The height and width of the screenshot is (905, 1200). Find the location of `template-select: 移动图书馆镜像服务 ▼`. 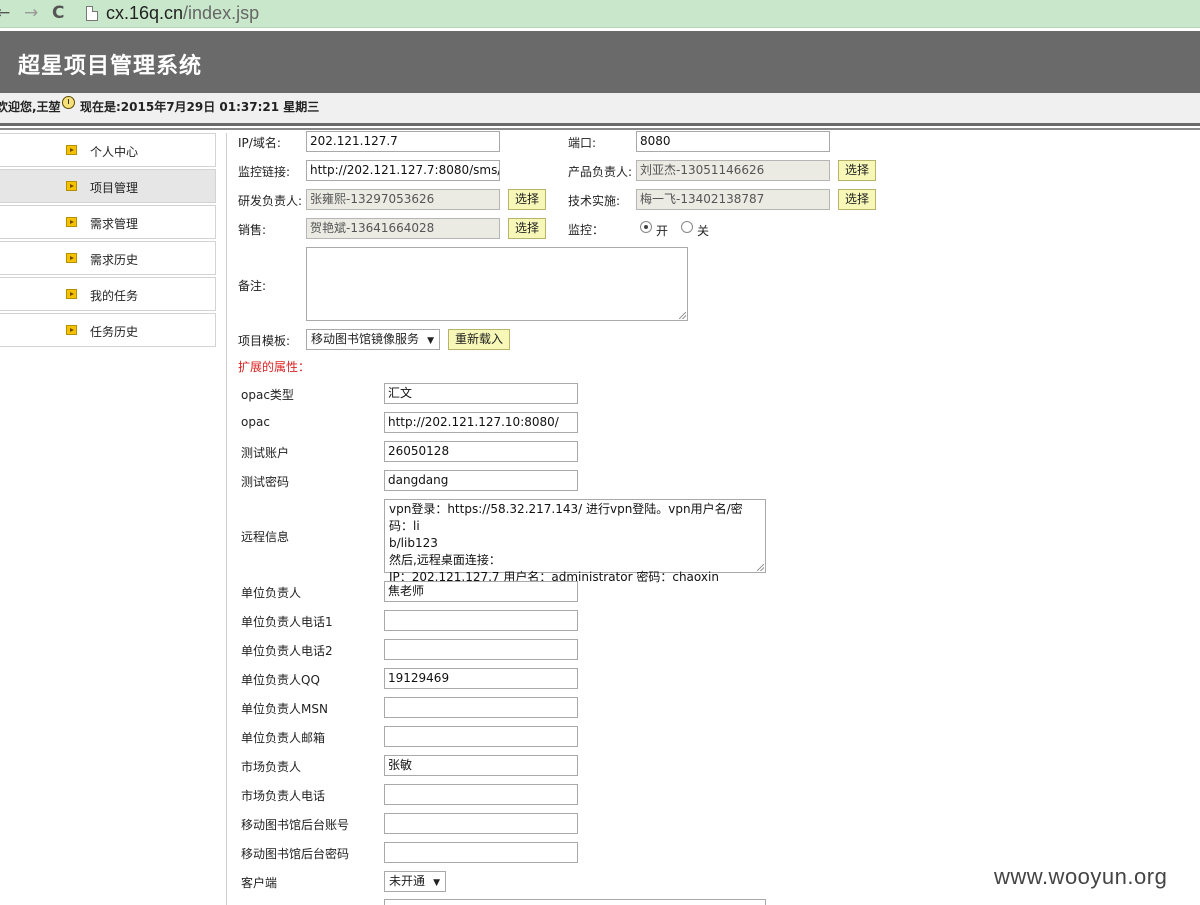

template-select: 移动图书馆镜像服务 ▼ is located at coordinates (373, 339).